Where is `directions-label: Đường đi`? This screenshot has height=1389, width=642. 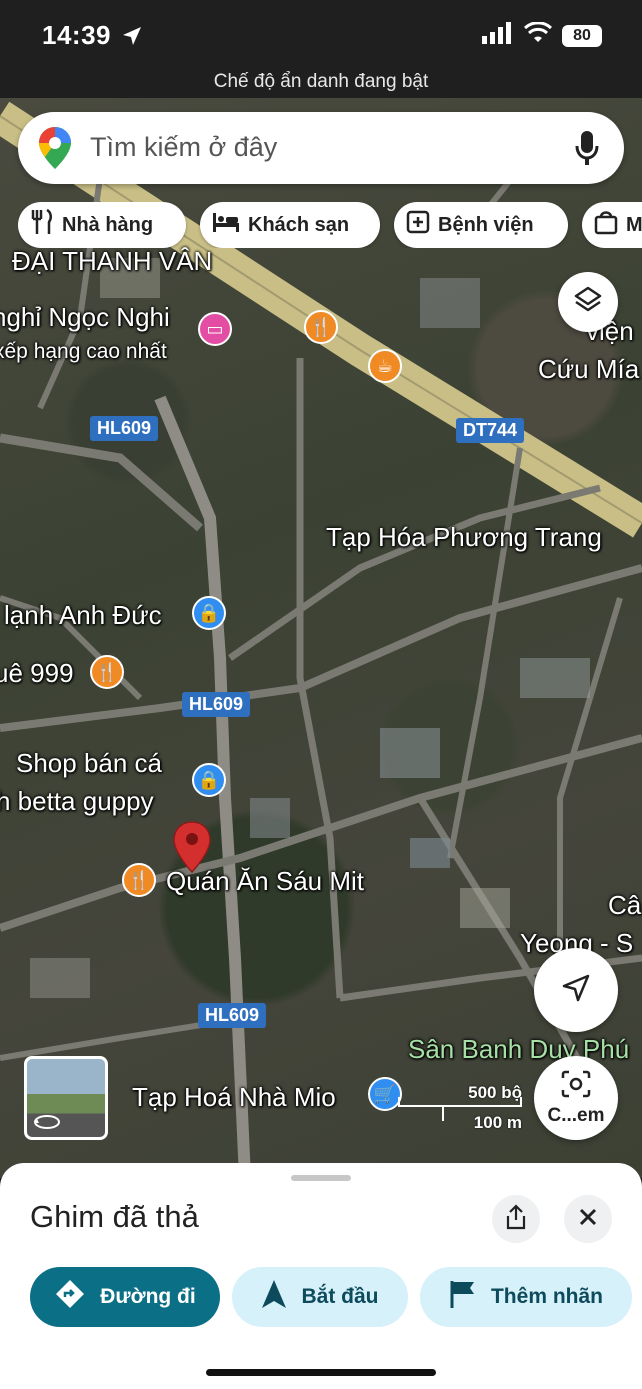
directions-label: Đường đi is located at coordinates (148, 1296).